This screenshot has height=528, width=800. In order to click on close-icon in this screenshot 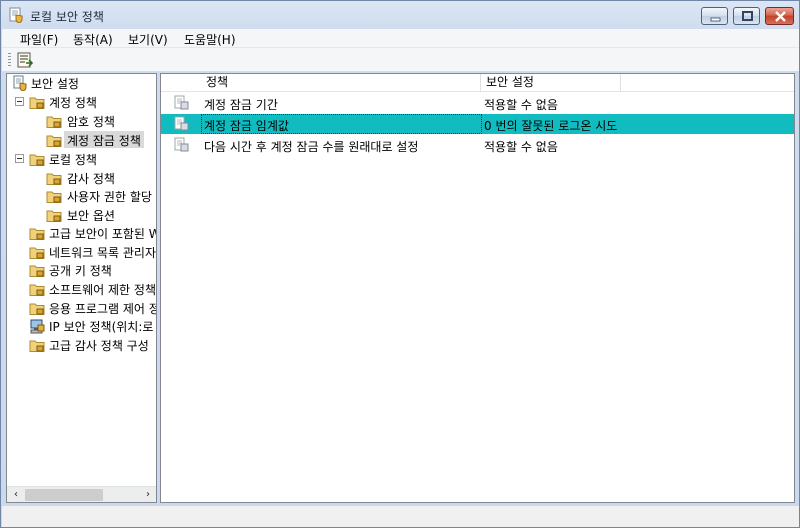, I will do `click(780, 16)`.